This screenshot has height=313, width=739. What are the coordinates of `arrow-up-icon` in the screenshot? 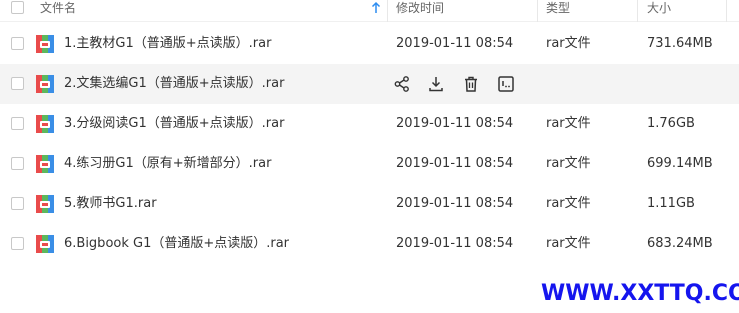 It's located at (376, 8).